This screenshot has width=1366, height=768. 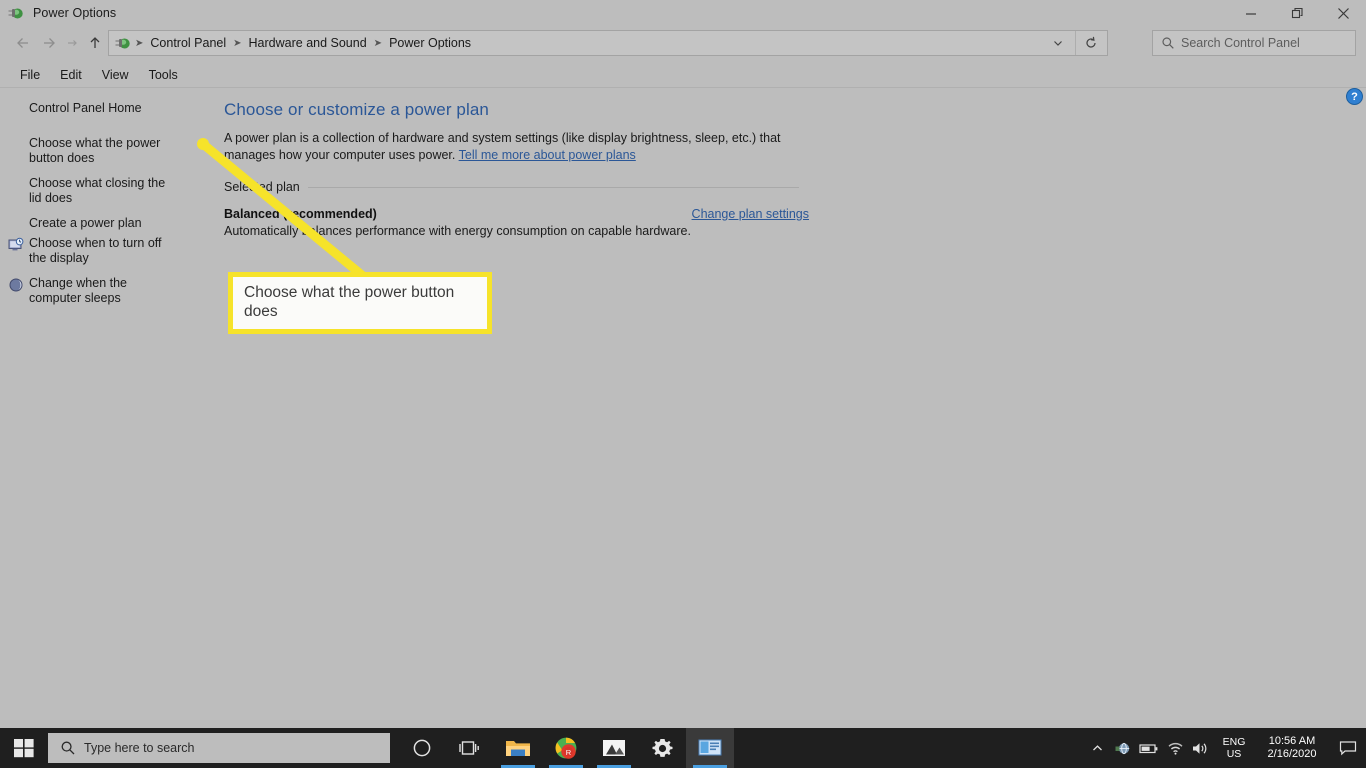 I want to click on sidebar-item-choose-what-power-button-does: Choose what the power button does, so click(x=97, y=151).